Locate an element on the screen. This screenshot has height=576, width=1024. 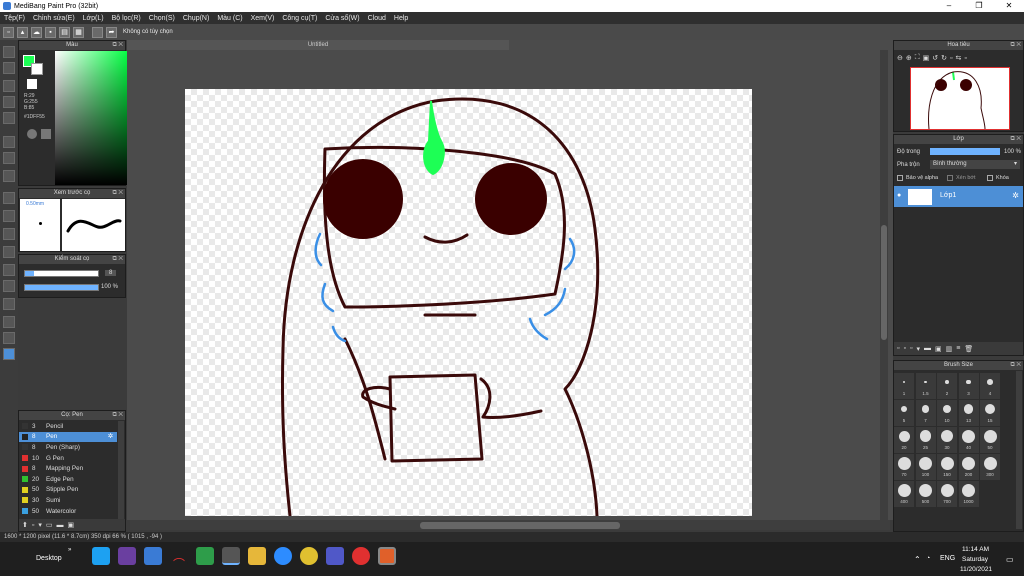
brush-opacity-slider is located at coordinates (61, 287).